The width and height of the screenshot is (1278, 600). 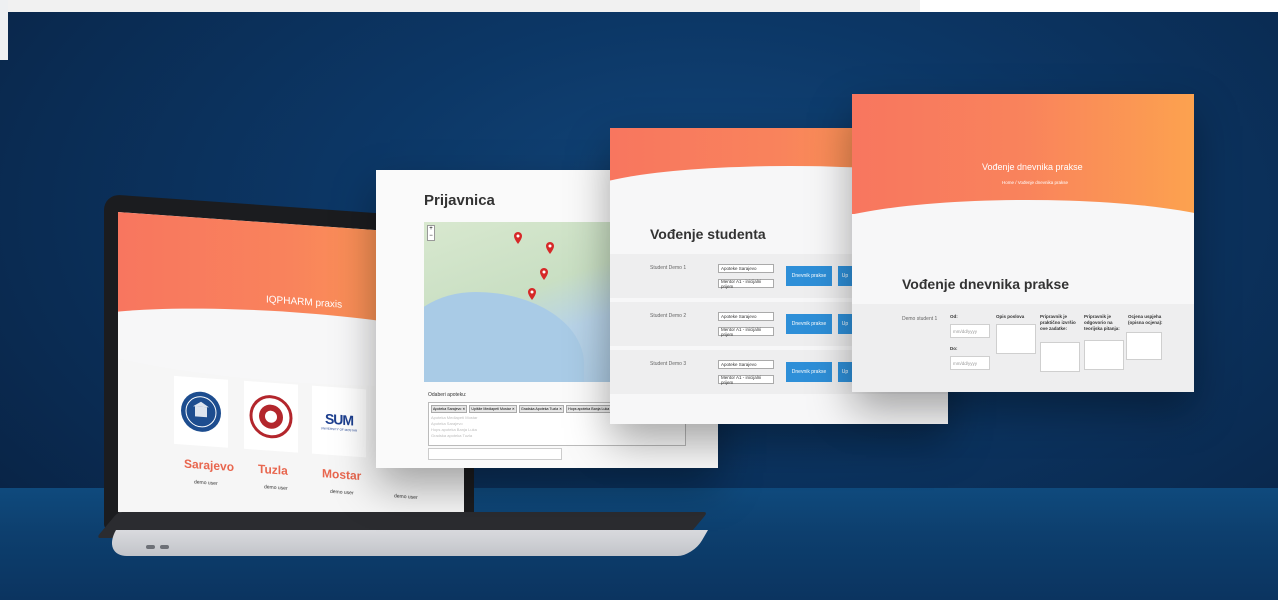 What do you see at coordinates (404, 543) in the screenshot?
I see `laptop-base` at bounding box center [404, 543].